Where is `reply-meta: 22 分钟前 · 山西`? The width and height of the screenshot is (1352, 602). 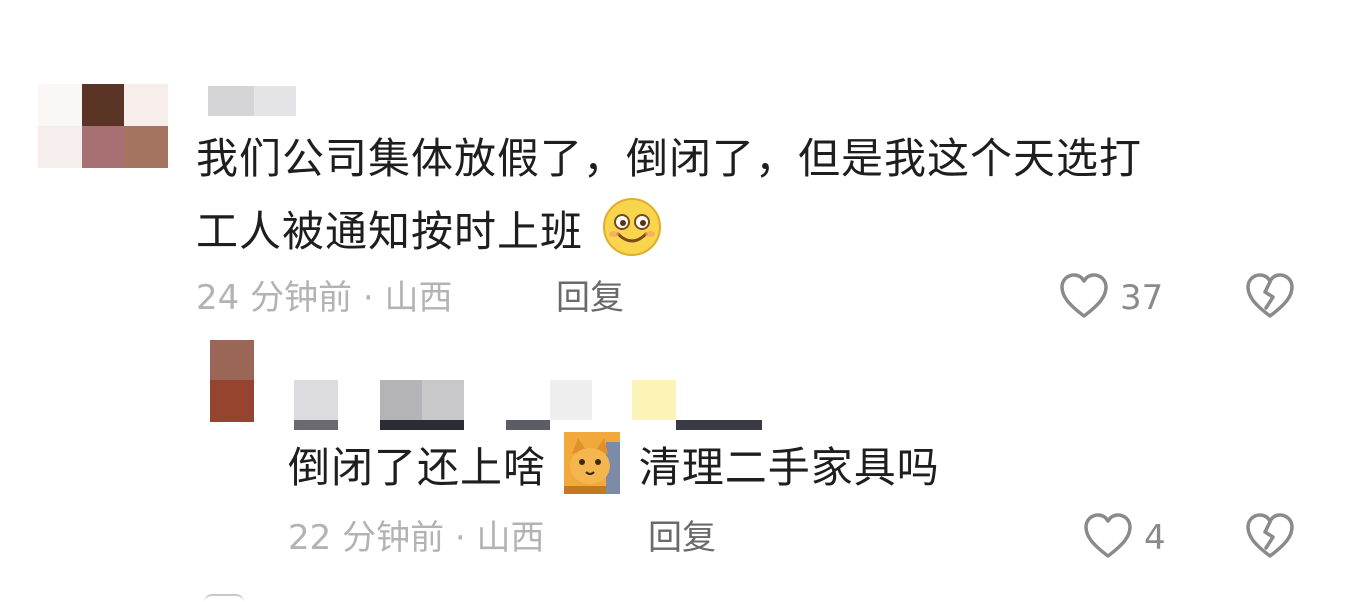
reply-meta: 22 分钟前 · 山西 is located at coordinates (416, 538).